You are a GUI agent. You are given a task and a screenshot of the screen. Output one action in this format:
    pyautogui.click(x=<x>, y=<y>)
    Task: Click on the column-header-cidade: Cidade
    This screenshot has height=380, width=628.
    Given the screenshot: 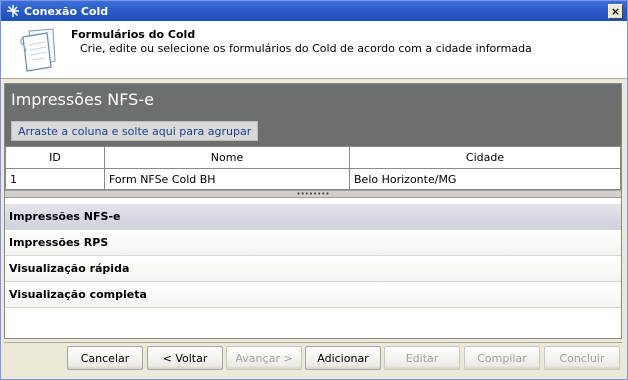 What is the action you would take?
    pyautogui.click(x=485, y=157)
    